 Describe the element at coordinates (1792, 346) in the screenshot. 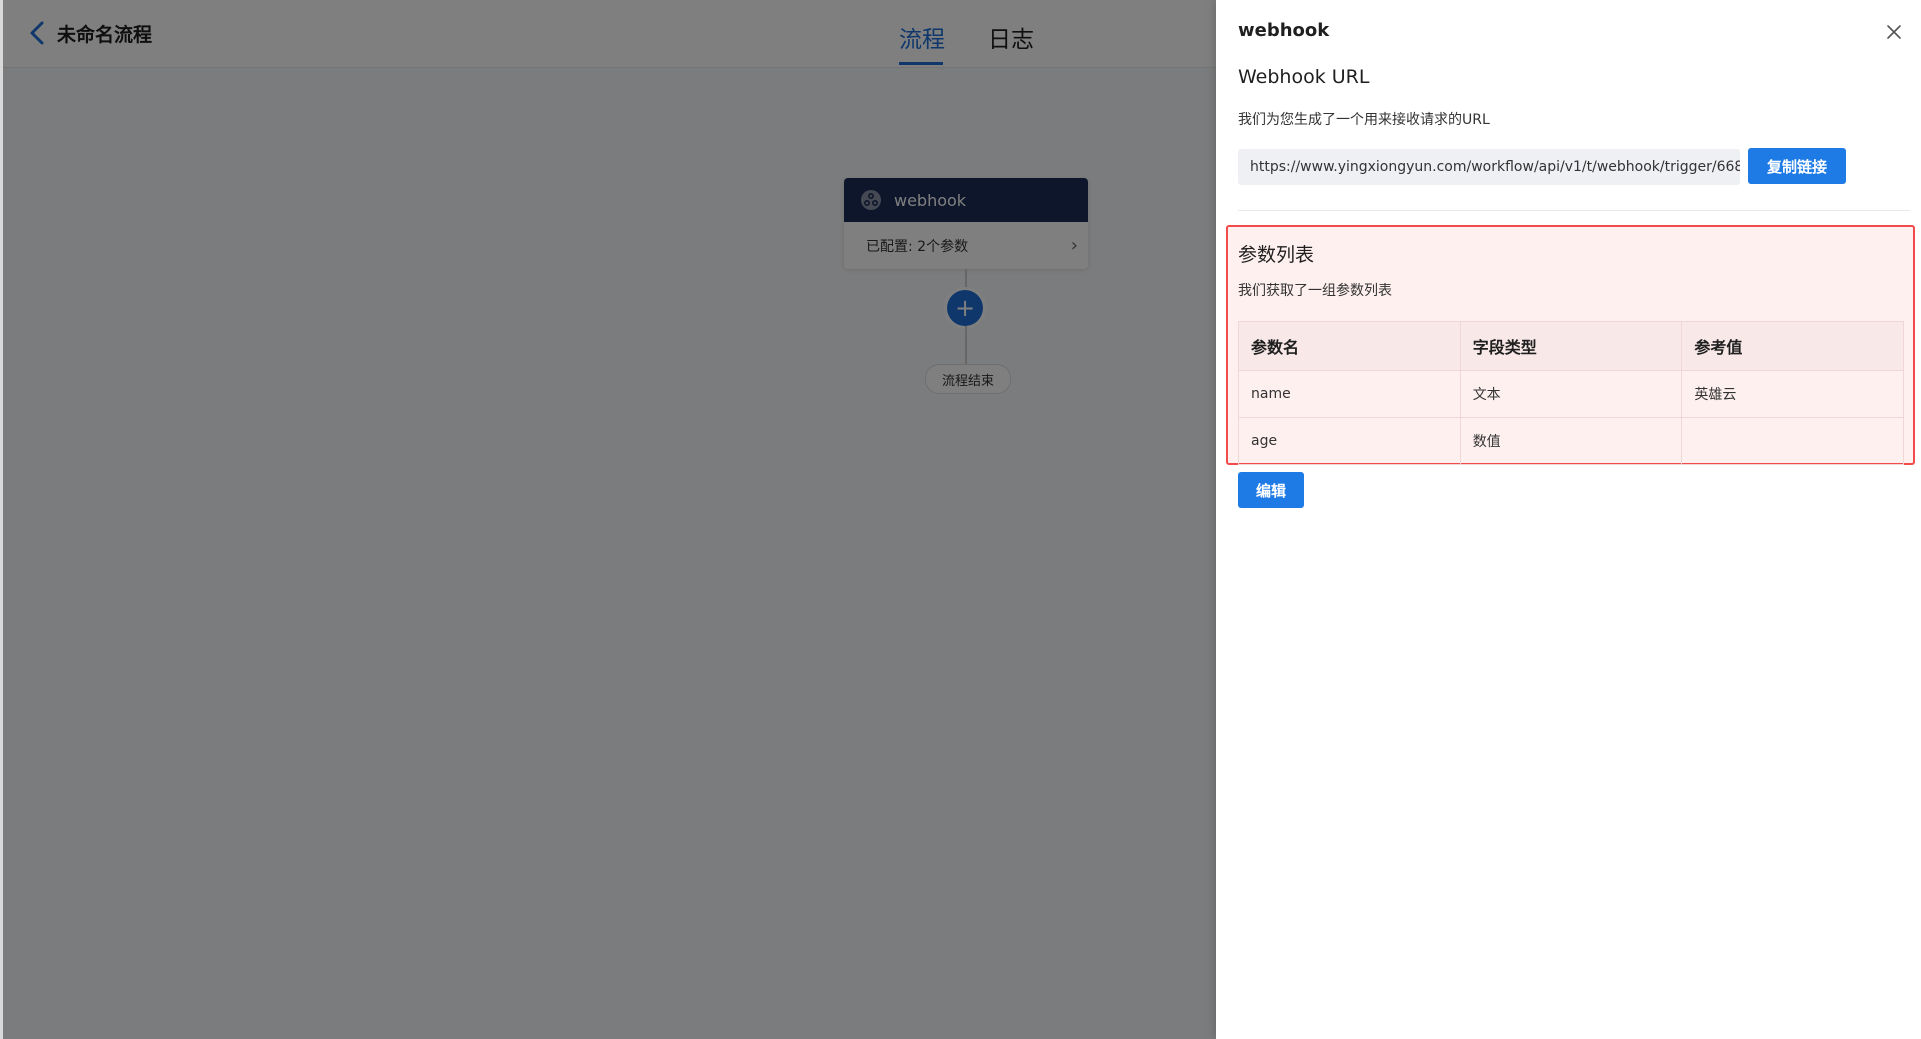

I see `column-header-reference-value: 参考值` at that location.